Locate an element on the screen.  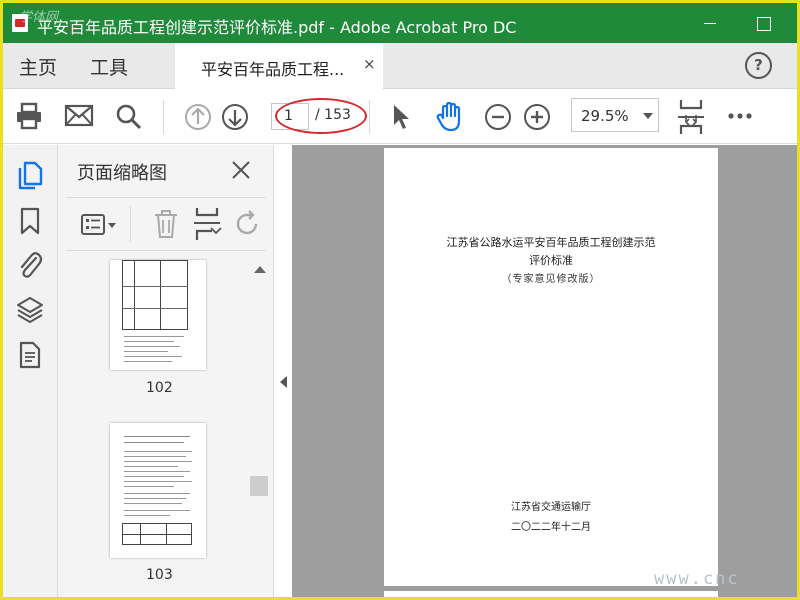
page-thumbnails-icon is located at coordinates (30, 175).